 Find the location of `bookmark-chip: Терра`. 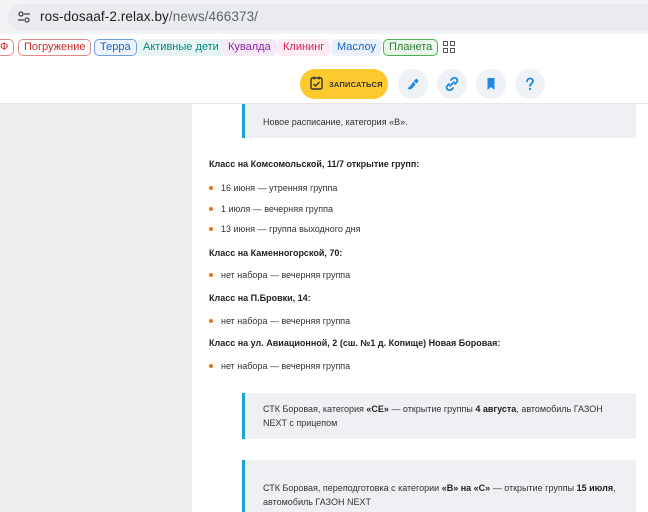

bookmark-chip: Терра is located at coordinates (115, 47).